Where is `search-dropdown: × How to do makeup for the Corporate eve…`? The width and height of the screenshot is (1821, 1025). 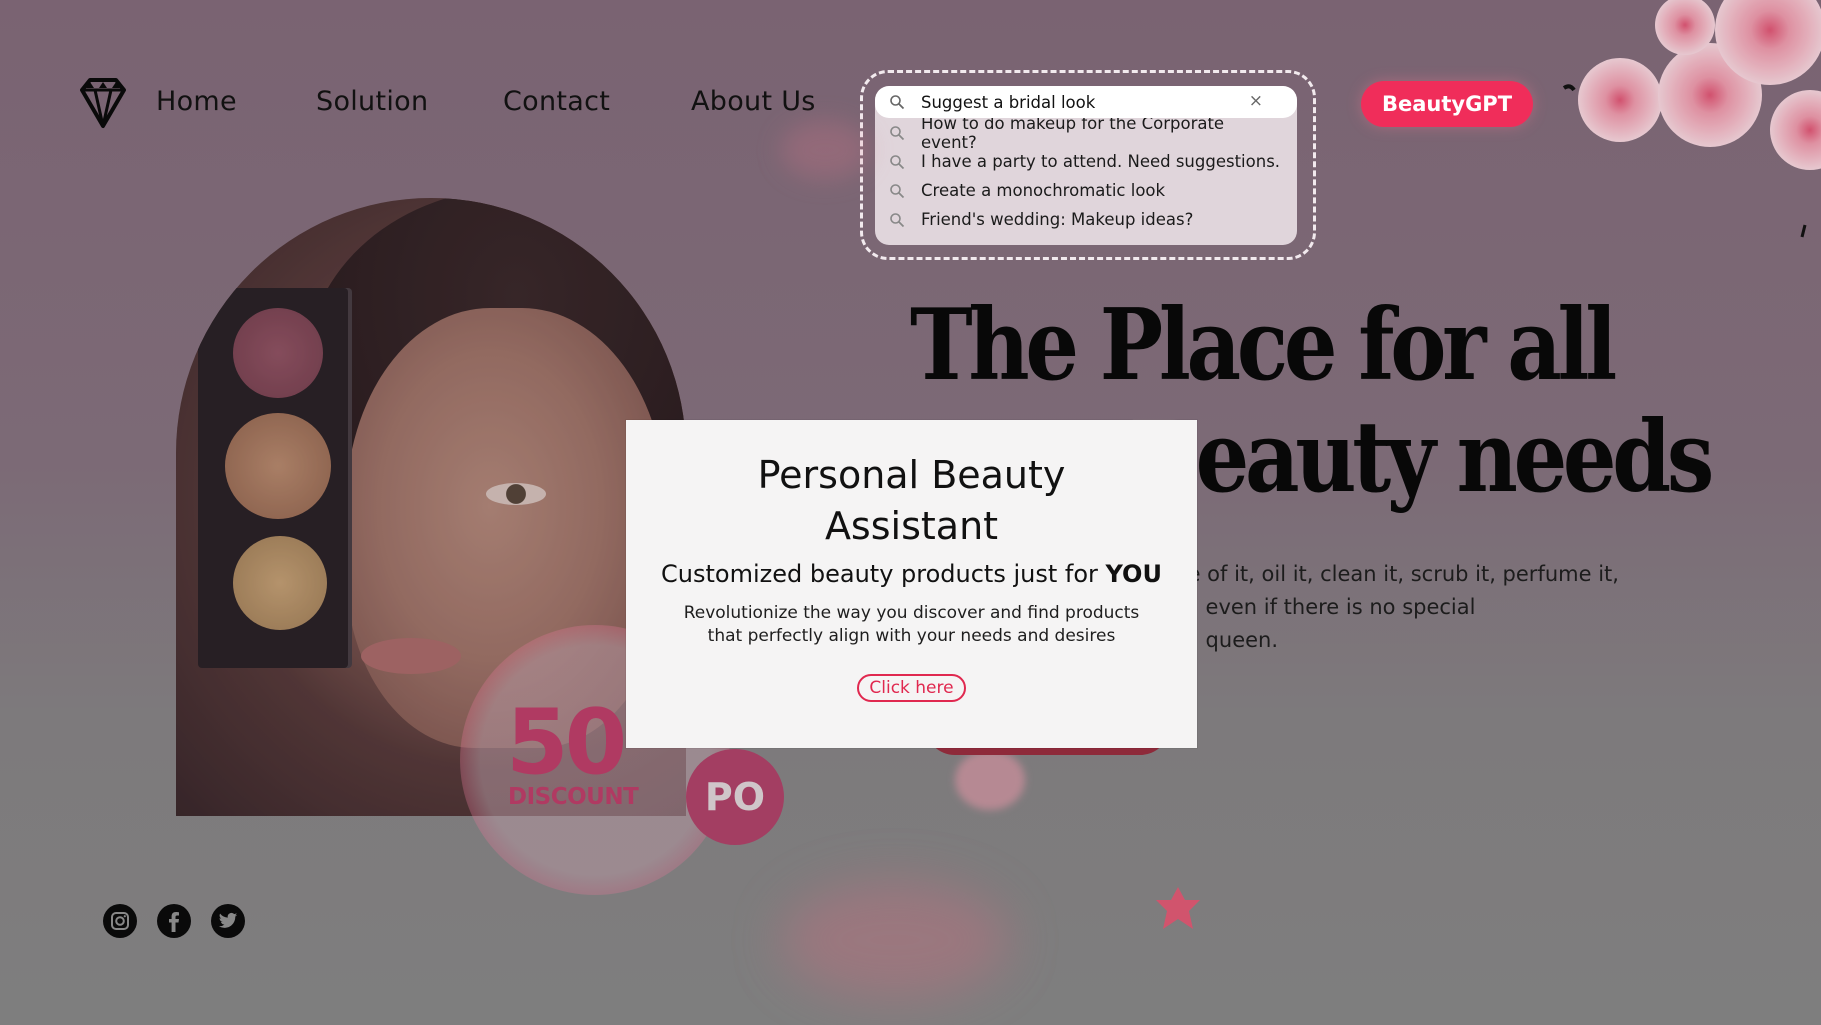 search-dropdown: × How to do makeup for the Corporate eve… is located at coordinates (1086, 165).